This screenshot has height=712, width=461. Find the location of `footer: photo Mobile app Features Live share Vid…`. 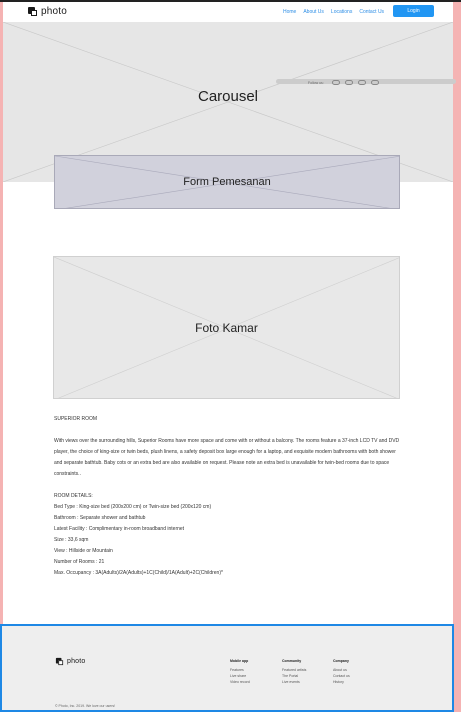

footer: photo Mobile app Features Live share Vid… is located at coordinates (227, 668).